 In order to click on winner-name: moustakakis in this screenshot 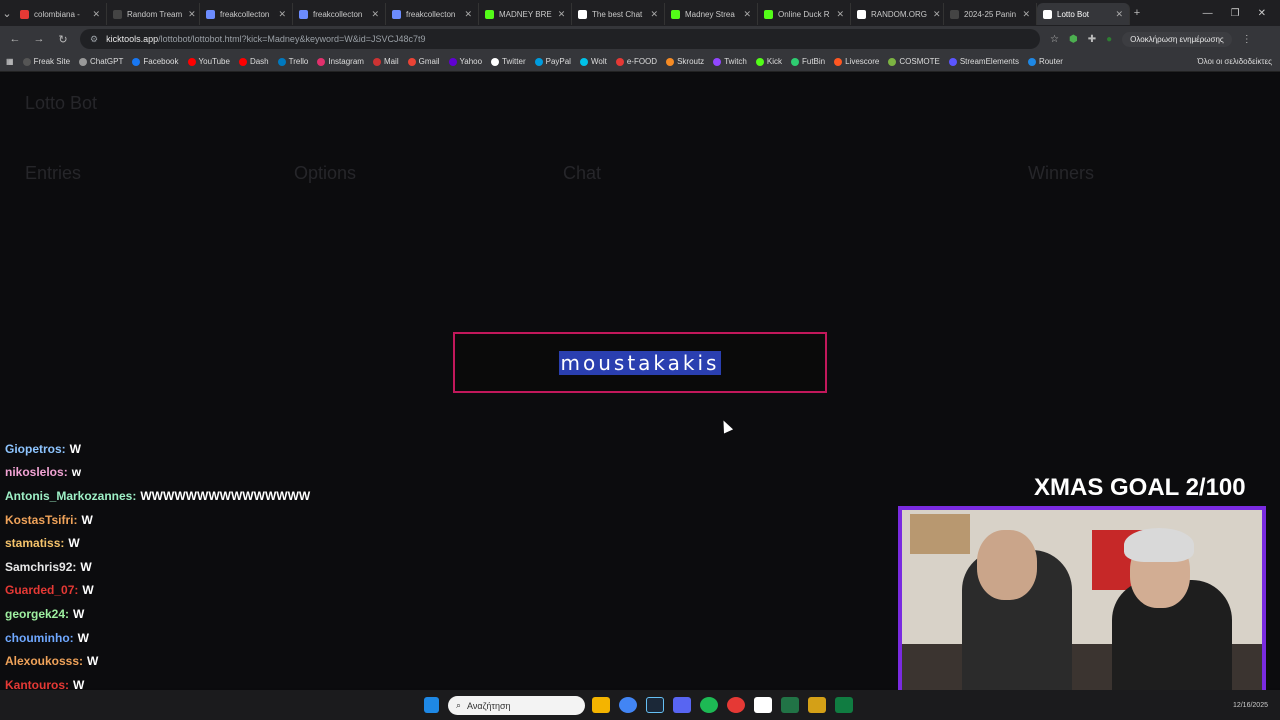, I will do `click(640, 362)`.